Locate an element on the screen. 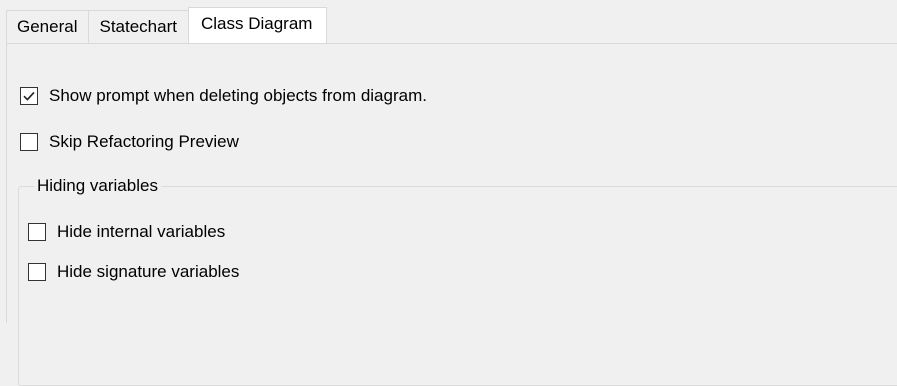 The image size is (897, 386). hide-signature-checkbox is located at coordinates (37, 272).